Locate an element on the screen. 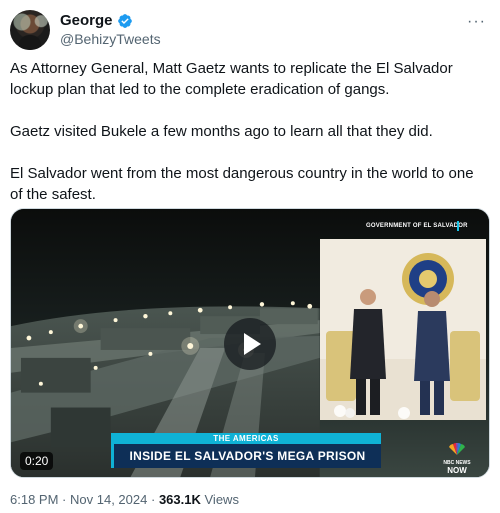 The width and height of the screenshot is (500, 513). tweet-time: 6:18 PM is located at coordinates (34, 499).